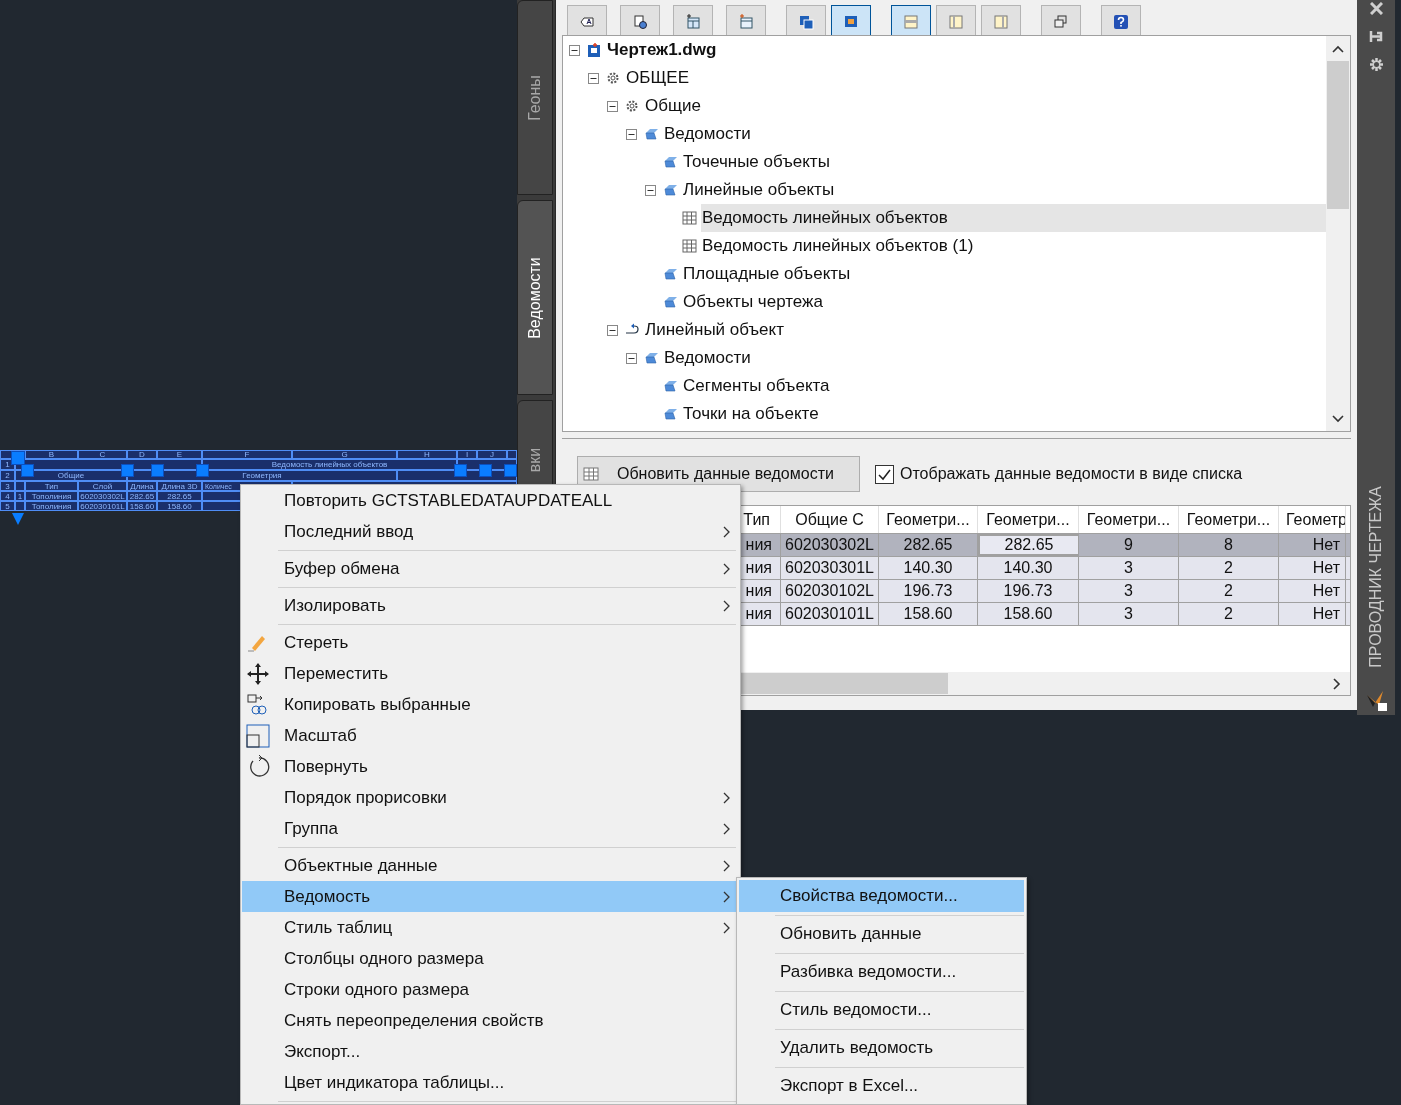 The height and width of the screenshot is (1105, 1401). I want to click on column-header: Длина, so click(142, 486).